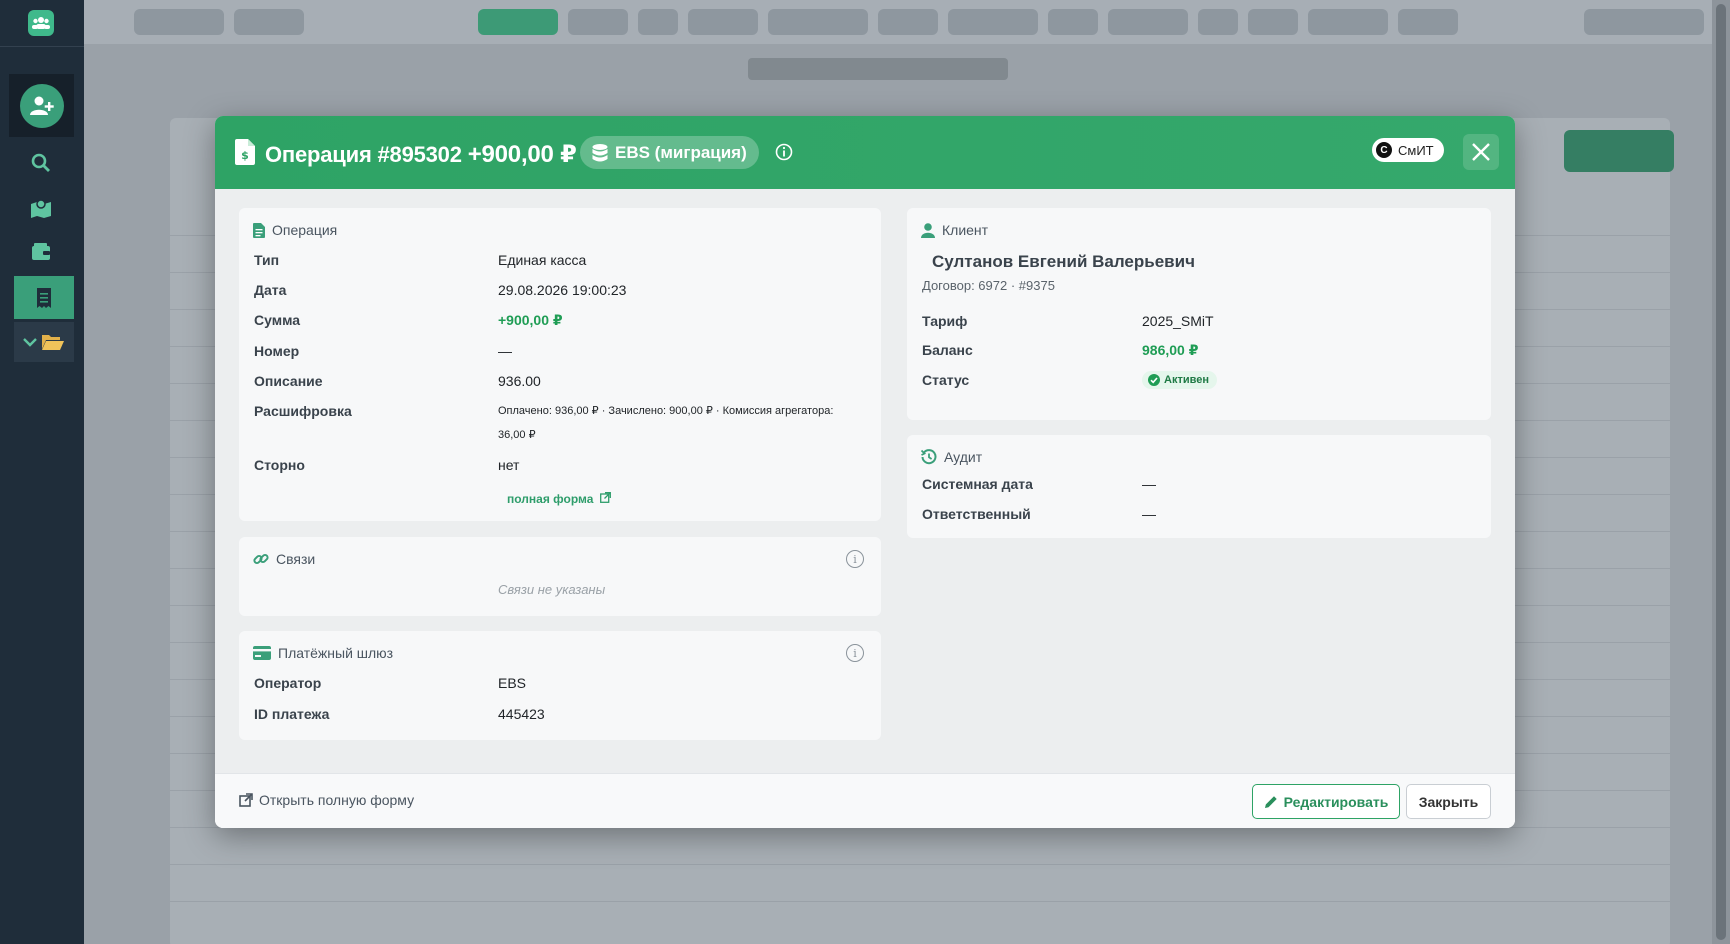 The width and height of the screenshot is (1730, 944). What do you see at coordinates (928, 230) in the screenshot?
I see `user-icon` at bounding box center [928, 230].